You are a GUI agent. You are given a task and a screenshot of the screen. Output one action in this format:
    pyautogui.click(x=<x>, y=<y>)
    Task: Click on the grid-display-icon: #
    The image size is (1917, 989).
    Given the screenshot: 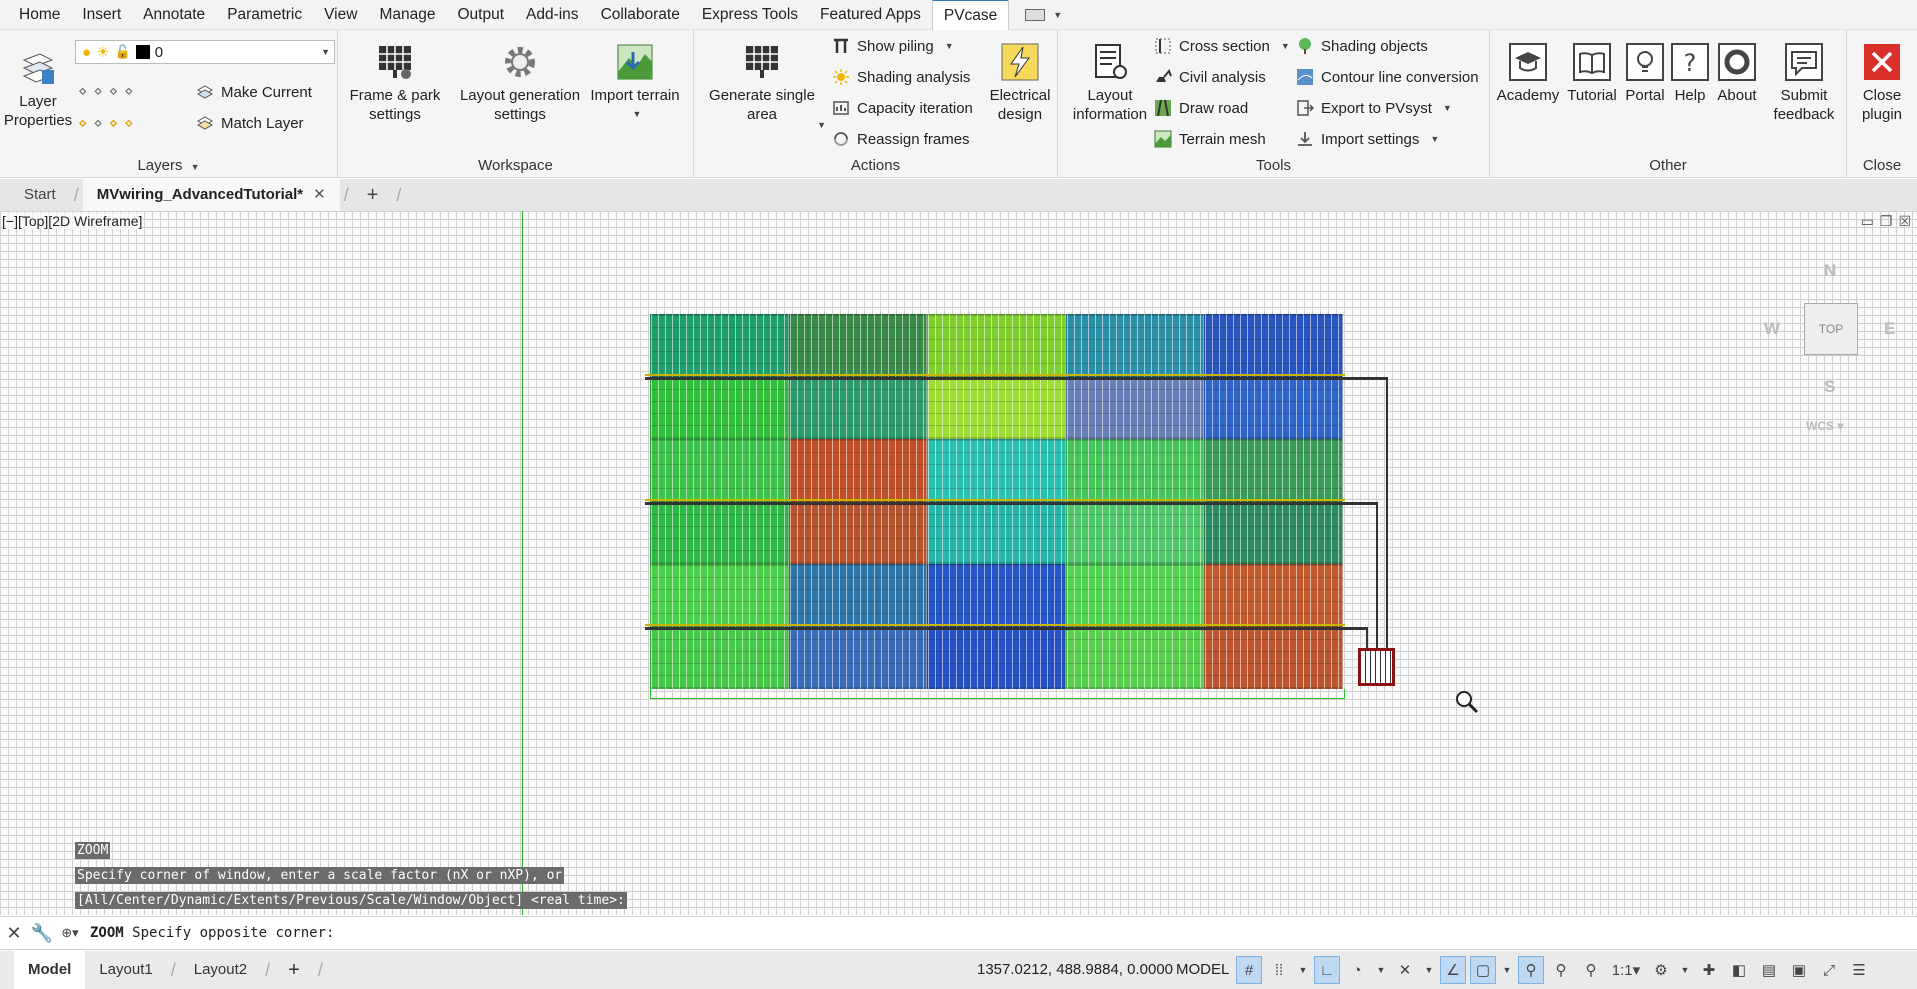 What is the action you would take?
    pyautogui.click(x=1249, y=970)
    